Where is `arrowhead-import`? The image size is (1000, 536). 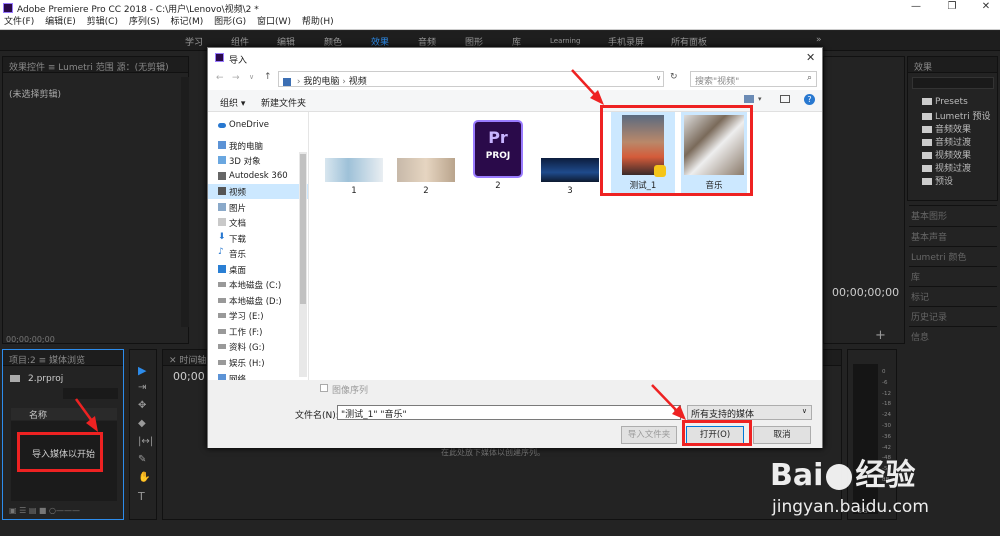 arrowhead-import is located at coordinates (92, 424).